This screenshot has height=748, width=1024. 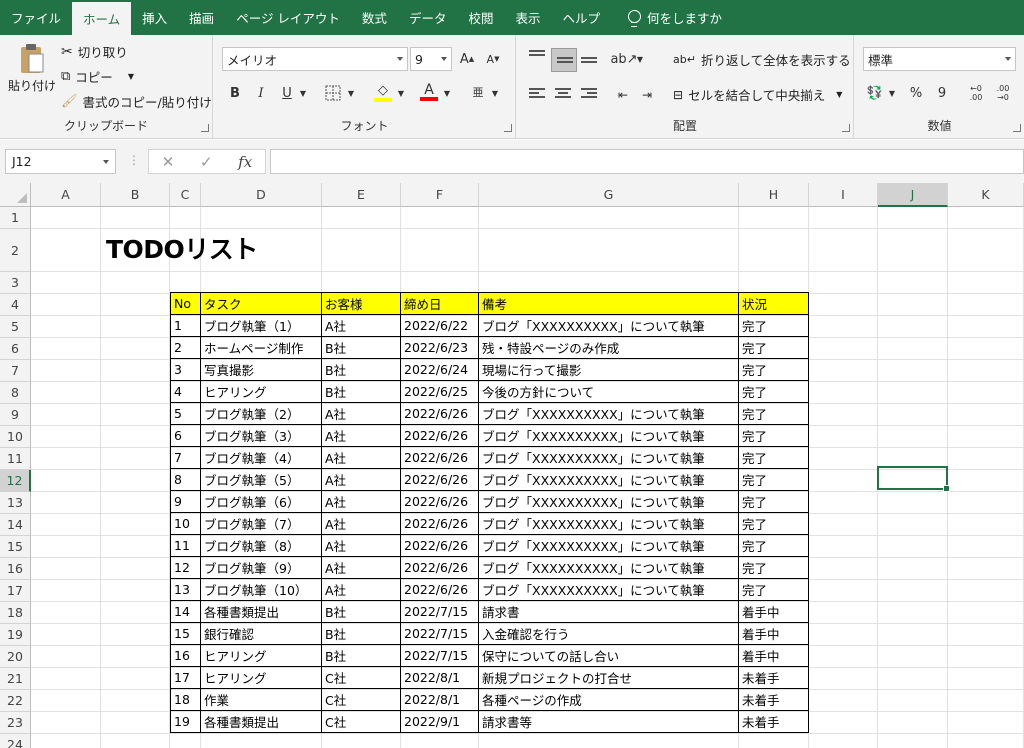 I want to click on bold-button: B, so click(x=235, y=93).